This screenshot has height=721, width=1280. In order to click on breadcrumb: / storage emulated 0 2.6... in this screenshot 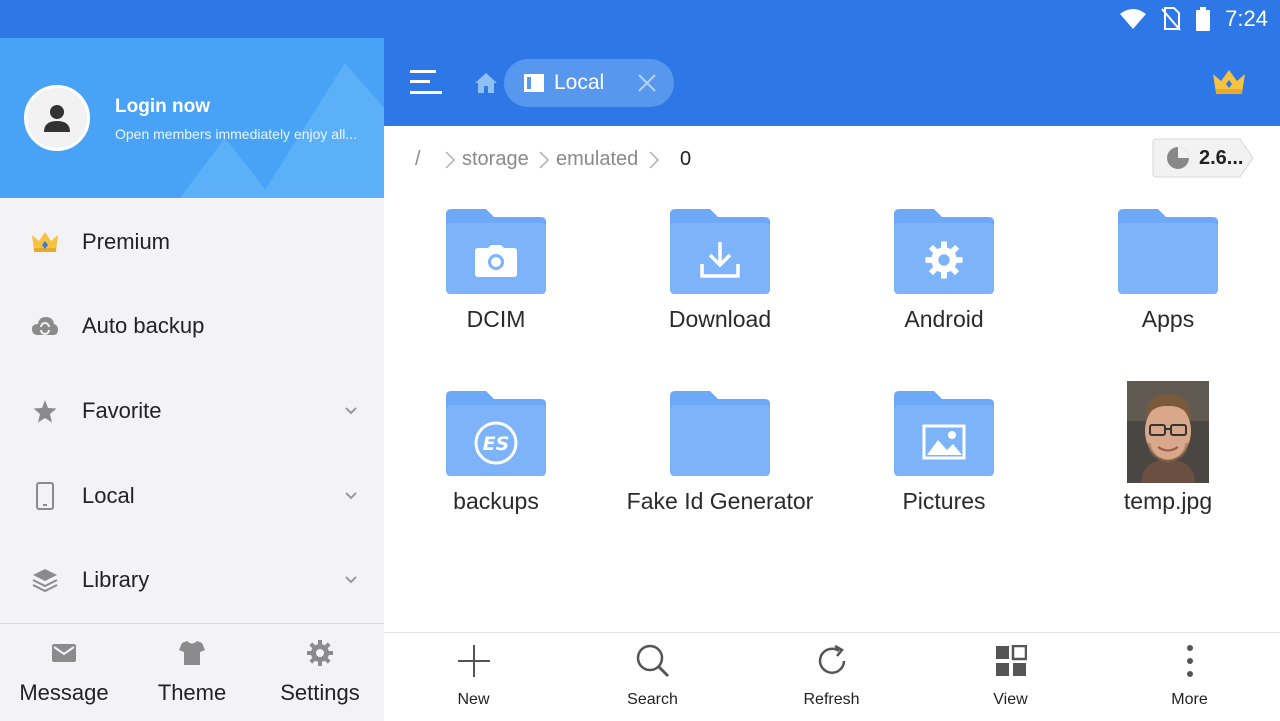, I will do `click(832, 159)`.